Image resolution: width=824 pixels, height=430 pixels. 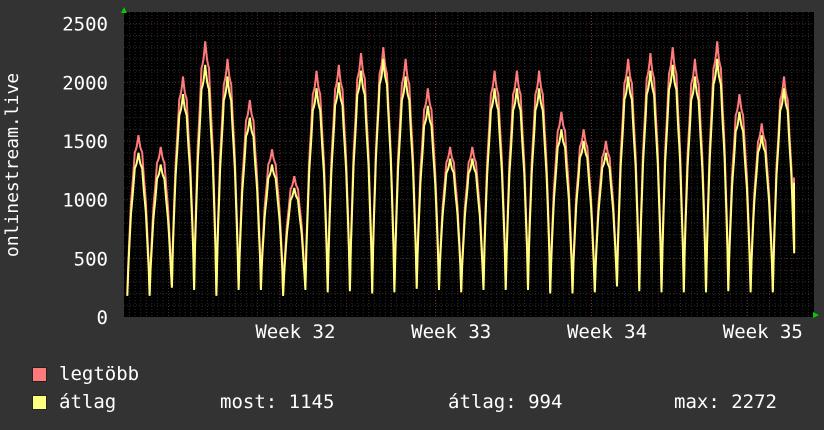 What do you see at coordinates (763, 332) in the screenshot?
I see `x-tick-label: Week 35` at bounding box center [763, 332].